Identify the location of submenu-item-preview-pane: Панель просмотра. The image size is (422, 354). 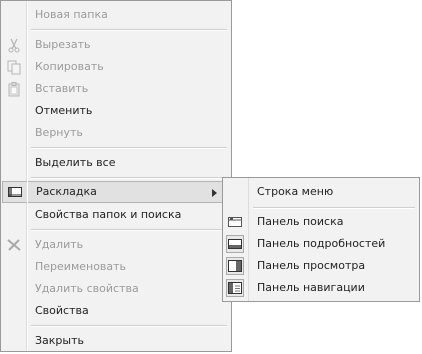
(321, 266).